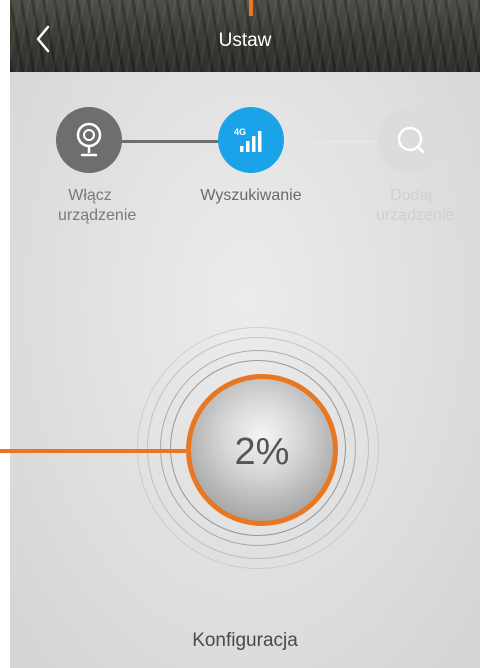 This screenshot has width=480, height=668. I want to click on step-connector-pending, so click(331, 141).